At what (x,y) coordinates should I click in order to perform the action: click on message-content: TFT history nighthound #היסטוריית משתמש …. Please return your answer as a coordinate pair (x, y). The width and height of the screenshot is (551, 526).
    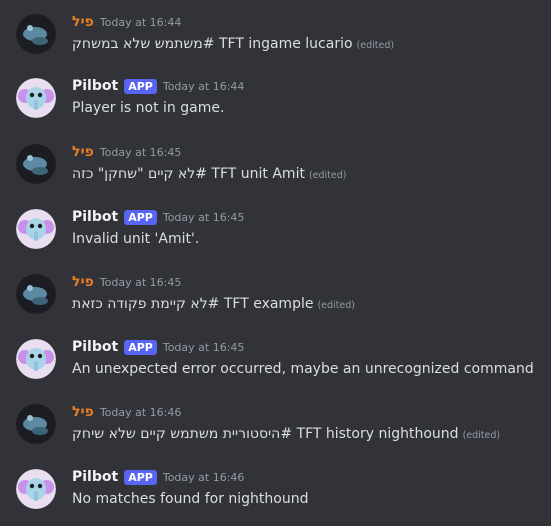
    Looking at the image, I should click on (286, 434).